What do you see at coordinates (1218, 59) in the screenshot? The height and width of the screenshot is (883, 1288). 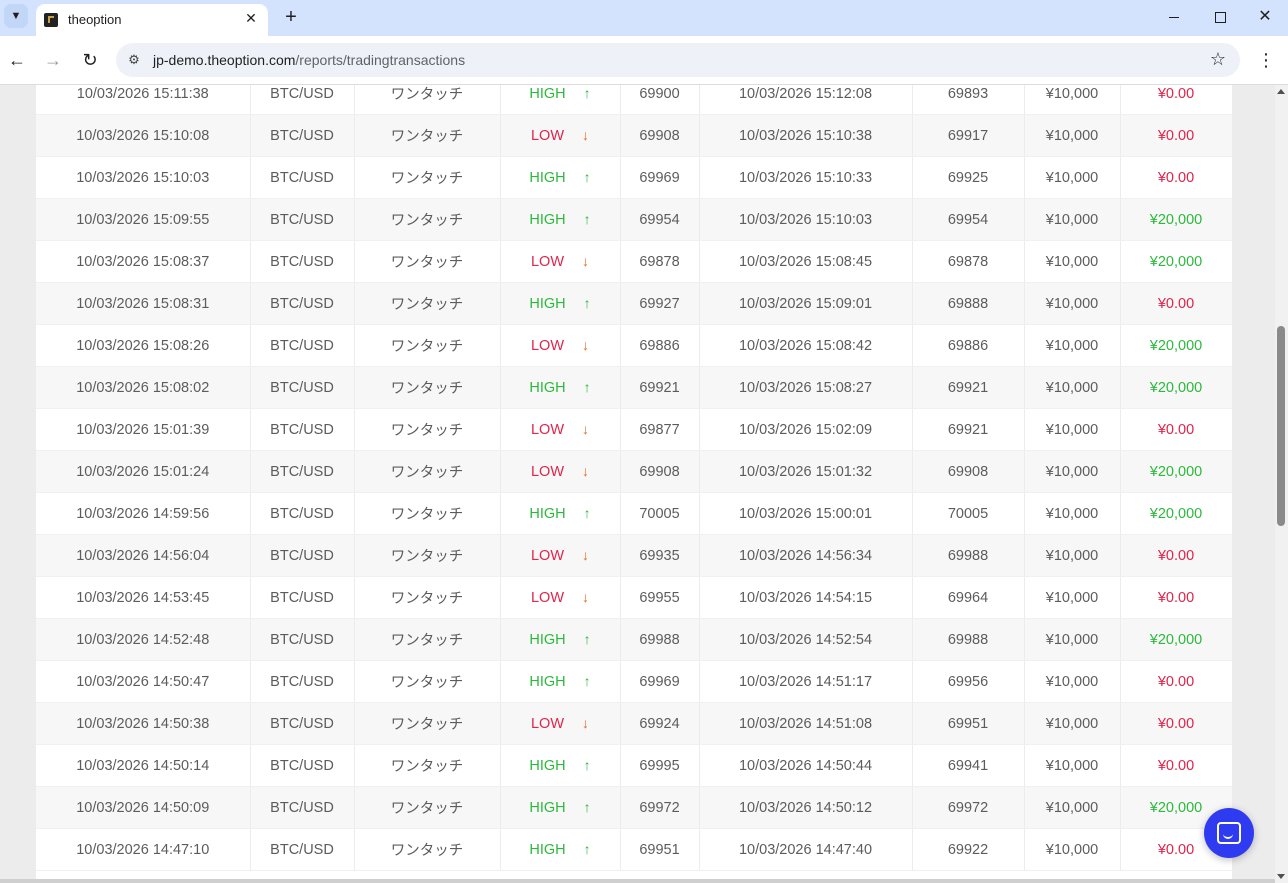 I see `bookmark-star-icon: ☆` at bounding box center [1218, 59].